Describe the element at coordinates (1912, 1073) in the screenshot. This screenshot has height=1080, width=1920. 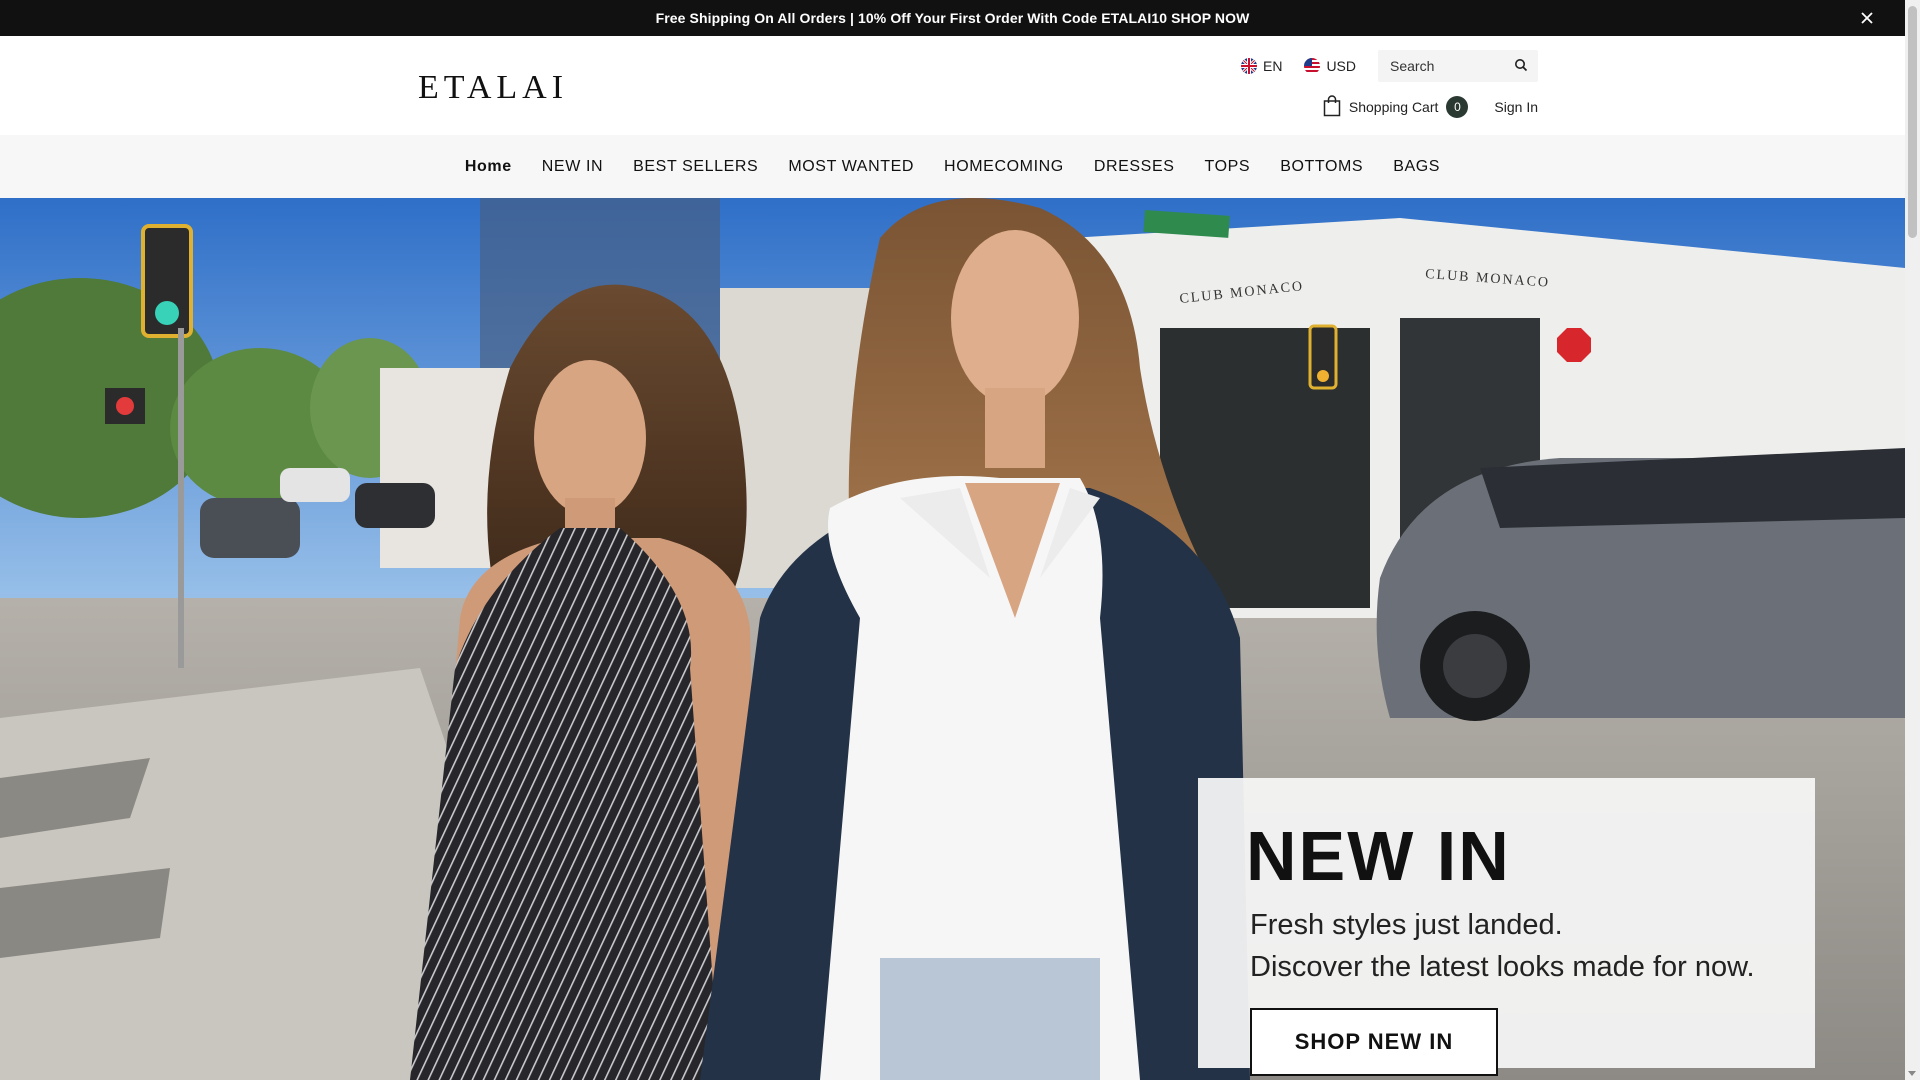
I see `scroll-down-arrow-icon` at that location.